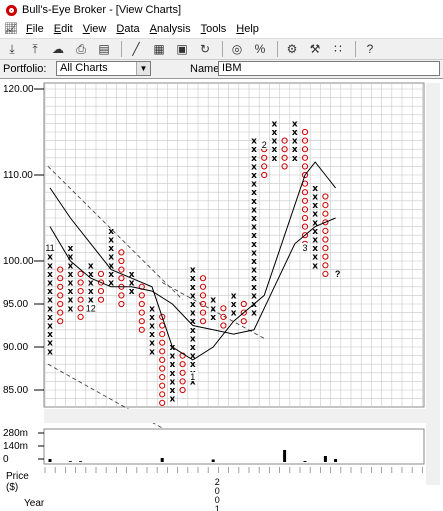 This screenshot has width=443, height=511. Describe the element at coordinates (370, 49) in the screenshot. I see `help-icon: ?` at that location.